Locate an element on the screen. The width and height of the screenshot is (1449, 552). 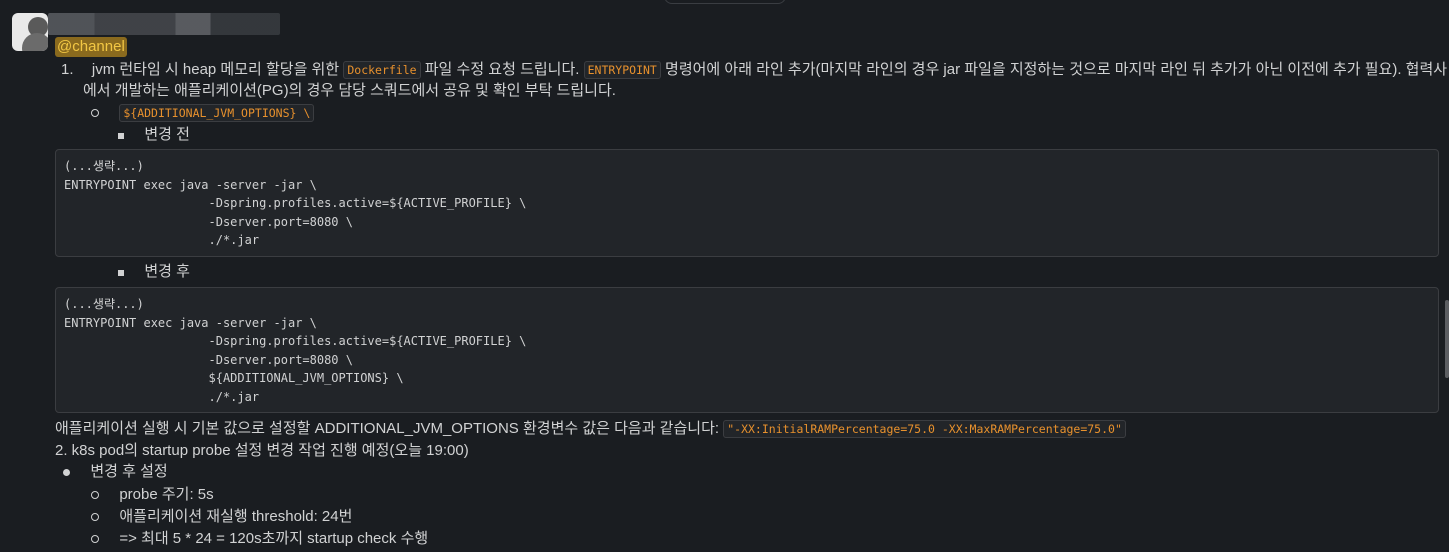
entrypoint-code: ENTRYPOINT is located at coordinates (622, 70).